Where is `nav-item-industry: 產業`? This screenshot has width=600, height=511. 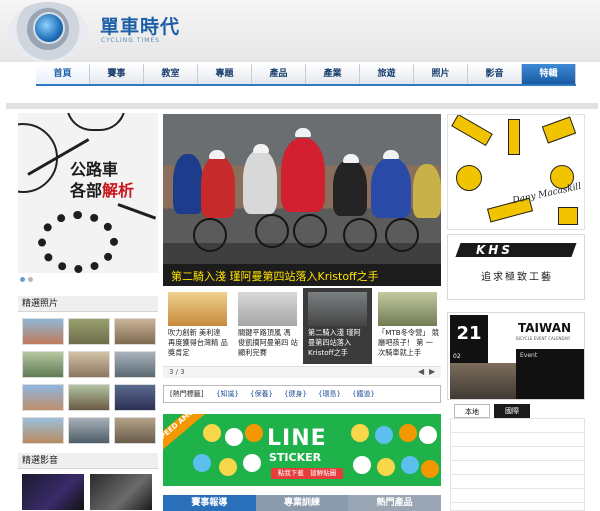 nav-item-industry: 產業 is located at coordinates (333, 74).